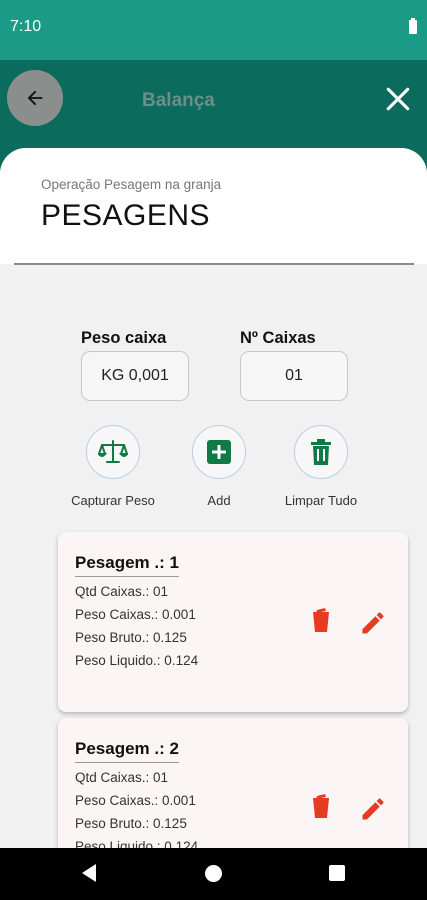 The width and height of the screenshot is (427, 900). I want to click on battery-icon, so click(413, 26).